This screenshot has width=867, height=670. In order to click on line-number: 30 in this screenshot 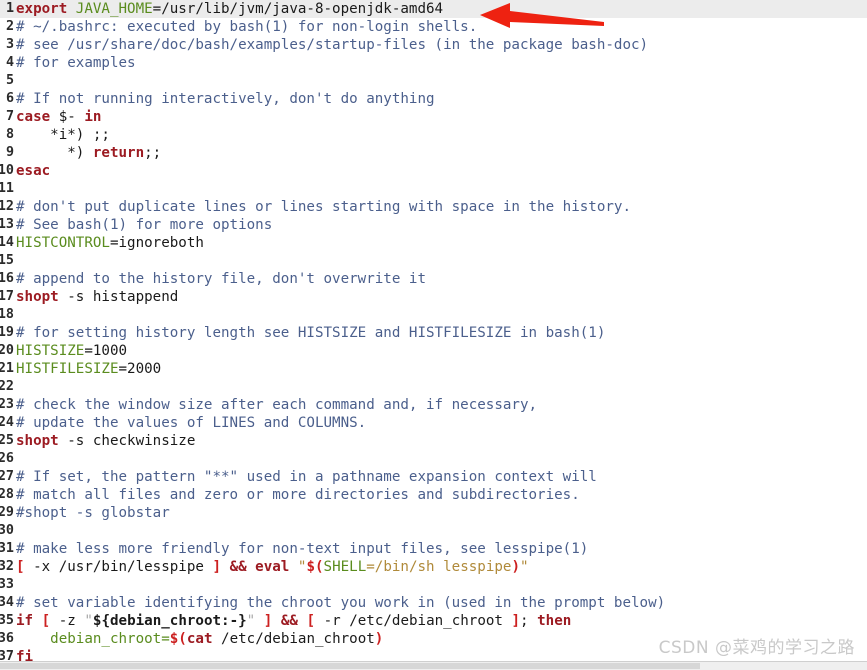, I will do `click(7, 530)`.